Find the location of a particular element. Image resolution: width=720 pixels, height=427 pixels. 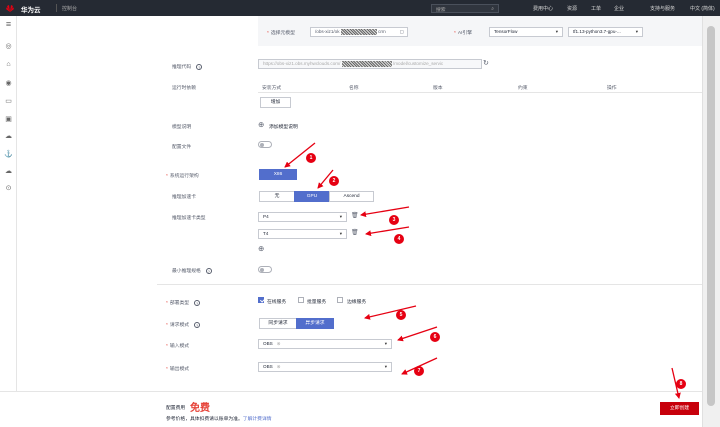

accelerator-type-label: 推理加速卡类型 is located at coordinates (189, 218).